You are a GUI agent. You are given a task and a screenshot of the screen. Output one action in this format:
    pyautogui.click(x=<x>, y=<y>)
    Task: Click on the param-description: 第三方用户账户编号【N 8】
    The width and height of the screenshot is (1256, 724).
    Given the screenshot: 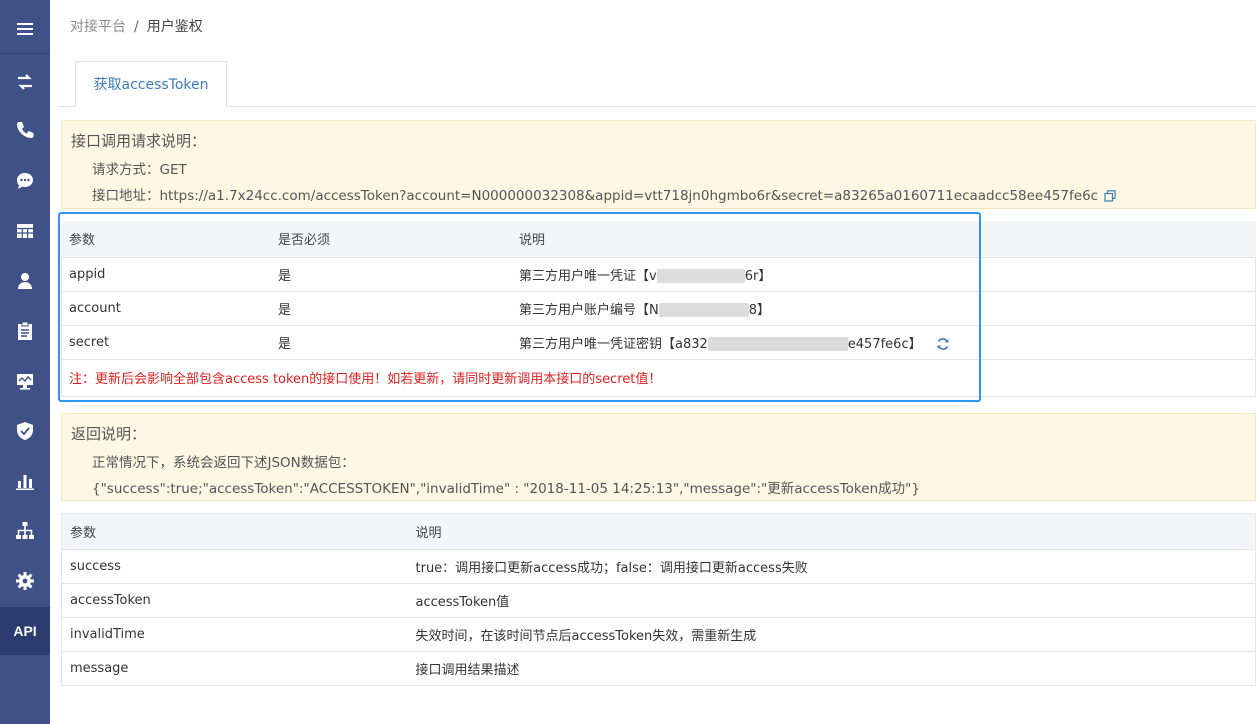 What is the action you would take?
    pyautogui.click(x=883, y=308)
    